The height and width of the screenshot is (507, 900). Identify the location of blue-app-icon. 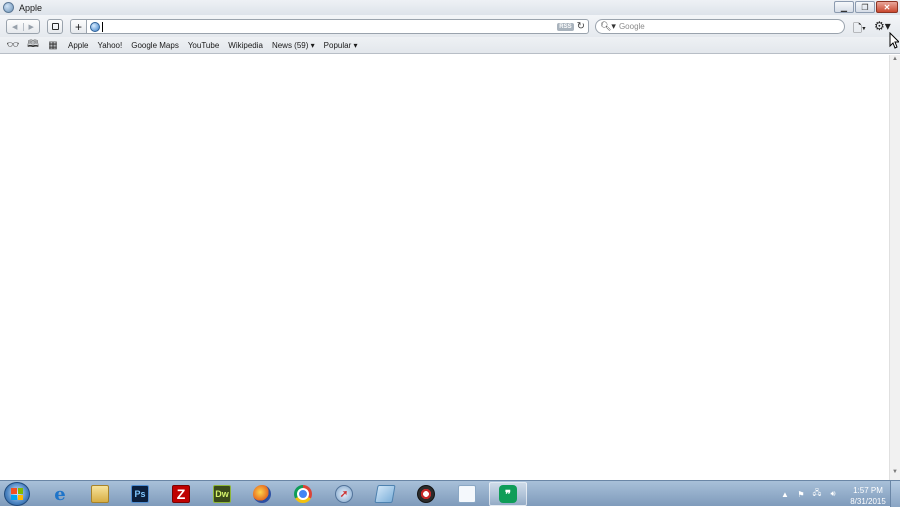
(385, 494).